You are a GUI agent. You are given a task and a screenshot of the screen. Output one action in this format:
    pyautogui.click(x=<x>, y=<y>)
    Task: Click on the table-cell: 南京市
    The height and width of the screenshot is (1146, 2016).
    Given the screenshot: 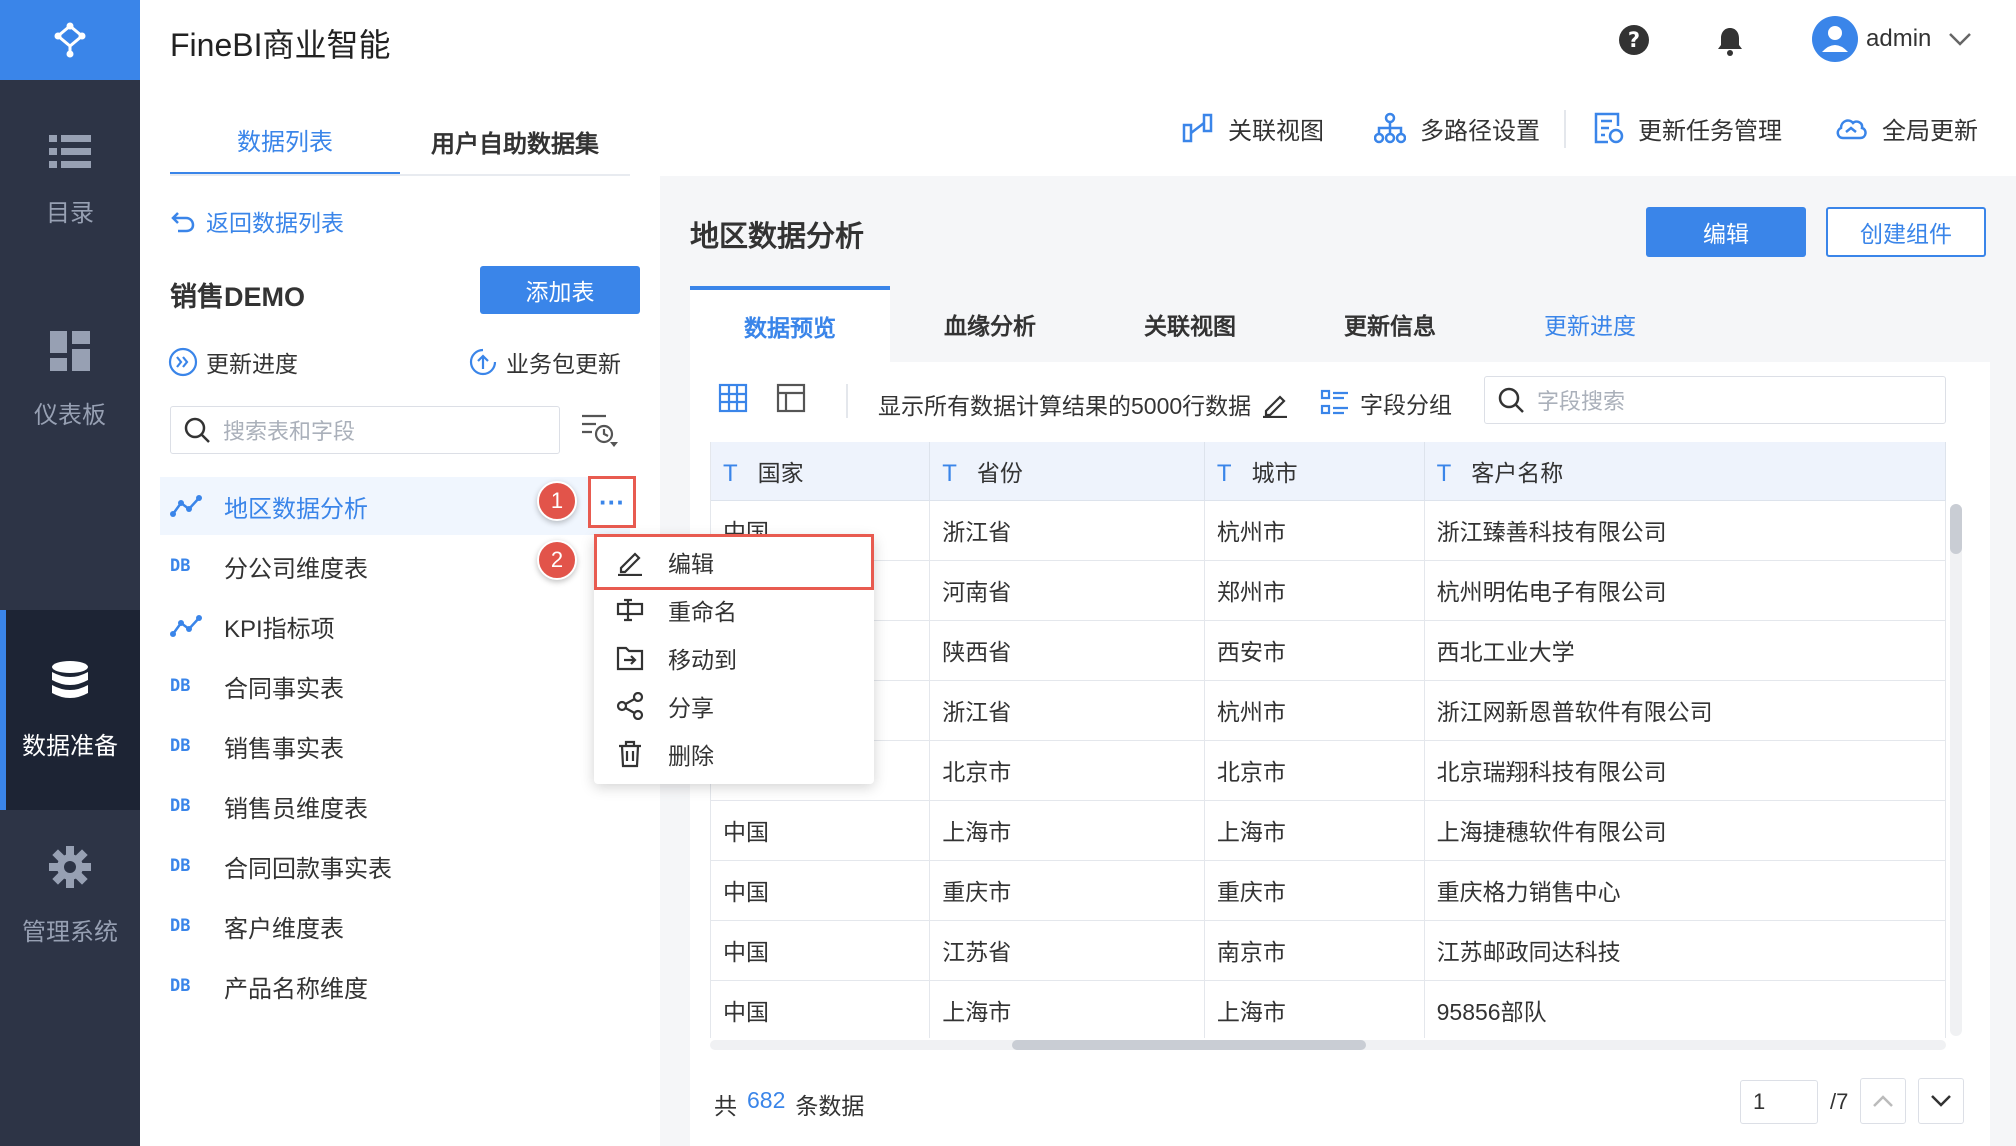 What is the action you would take?
    pyautogui.click(x=1314, y=950)
    